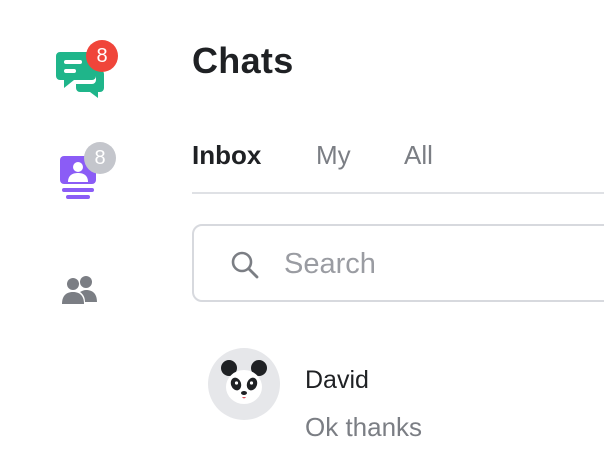 The height and width of the screenshot is (472, 604). What do you see at coordinates (434, 264) in the screenshot?
I see `search-input` at bounding box center [434, 264].